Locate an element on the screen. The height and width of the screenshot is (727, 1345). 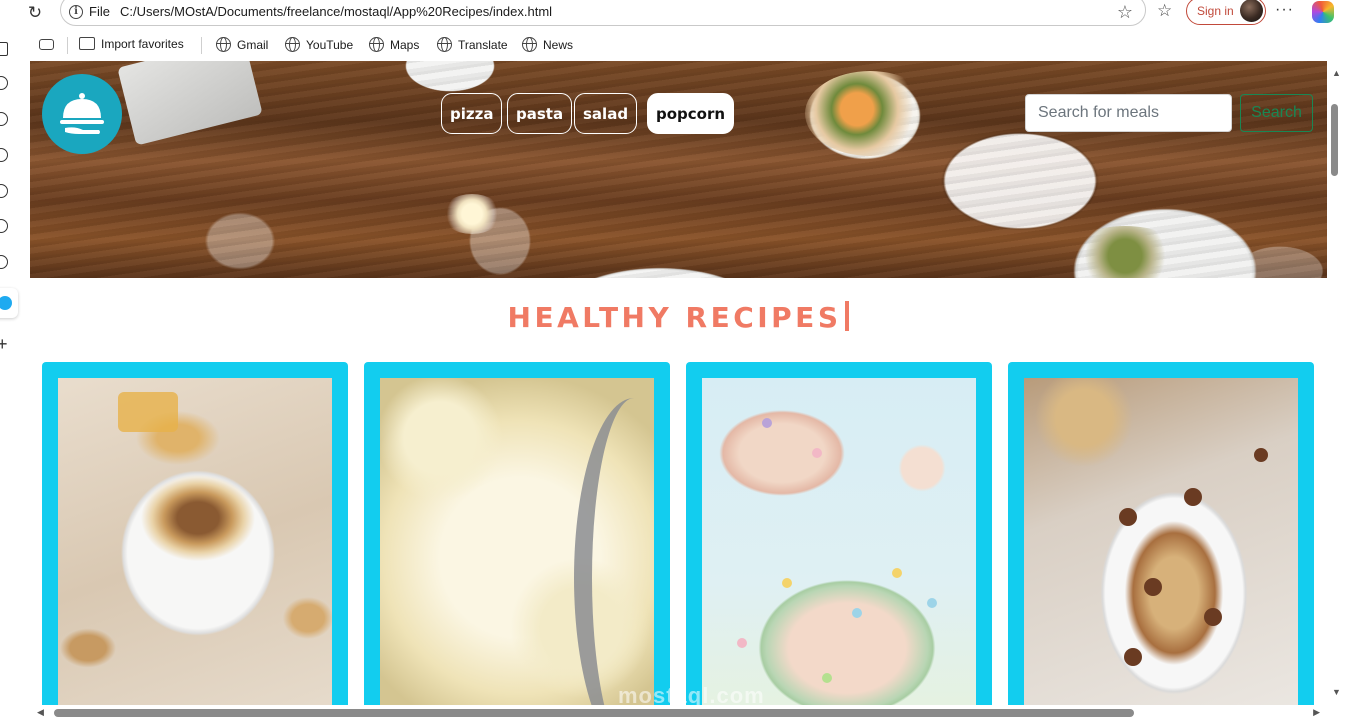
bookmark-gmail: Gmail is located at coordinates (242, 44).